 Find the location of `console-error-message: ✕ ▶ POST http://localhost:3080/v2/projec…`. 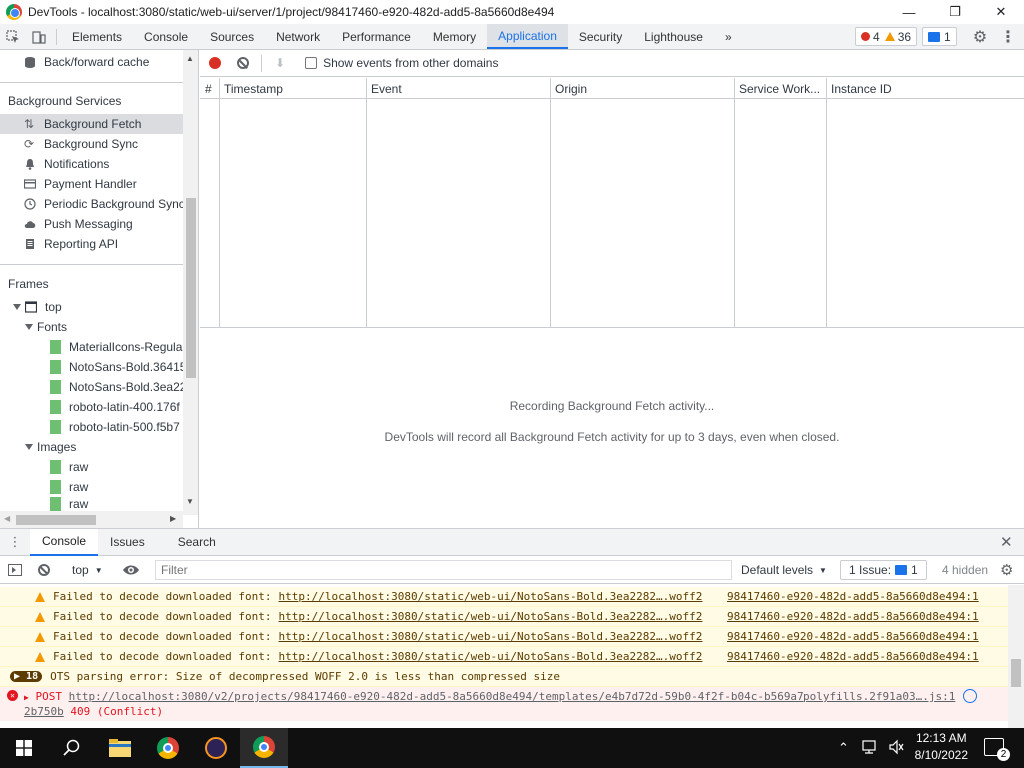

console-error-message: ✕ ▶ POST http://localhost:3080/v2/projec… is located at coordinates (504, 704).